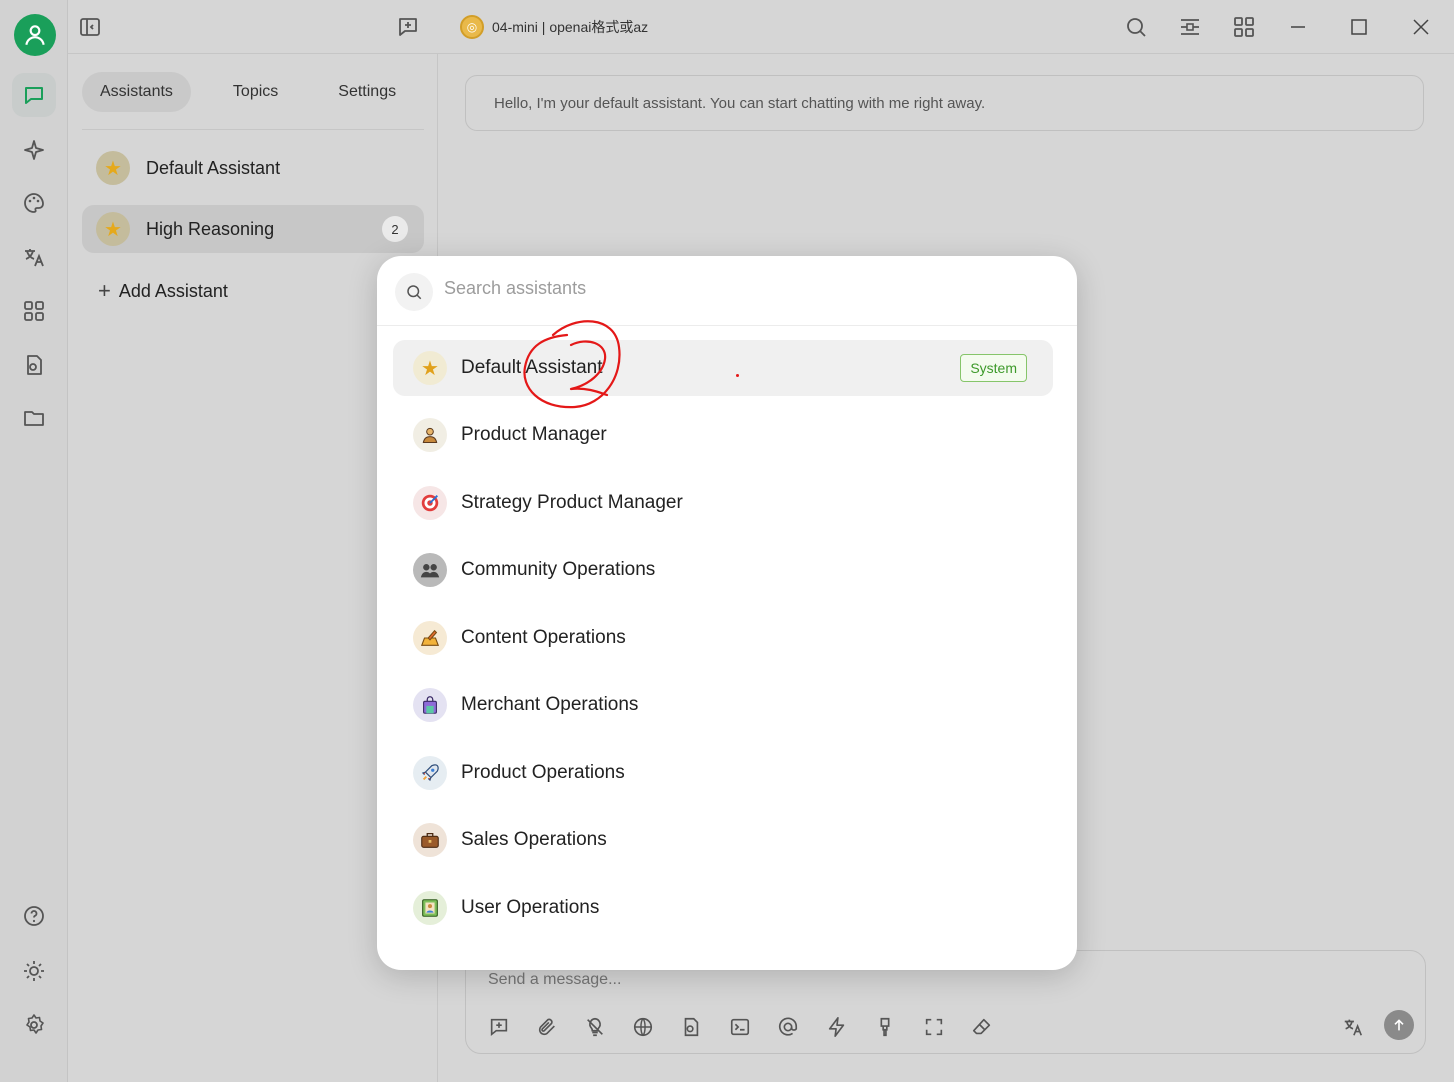 This screenshot has width=1454, height=1082. I want to click on expand-icon, so click(934, 1027).